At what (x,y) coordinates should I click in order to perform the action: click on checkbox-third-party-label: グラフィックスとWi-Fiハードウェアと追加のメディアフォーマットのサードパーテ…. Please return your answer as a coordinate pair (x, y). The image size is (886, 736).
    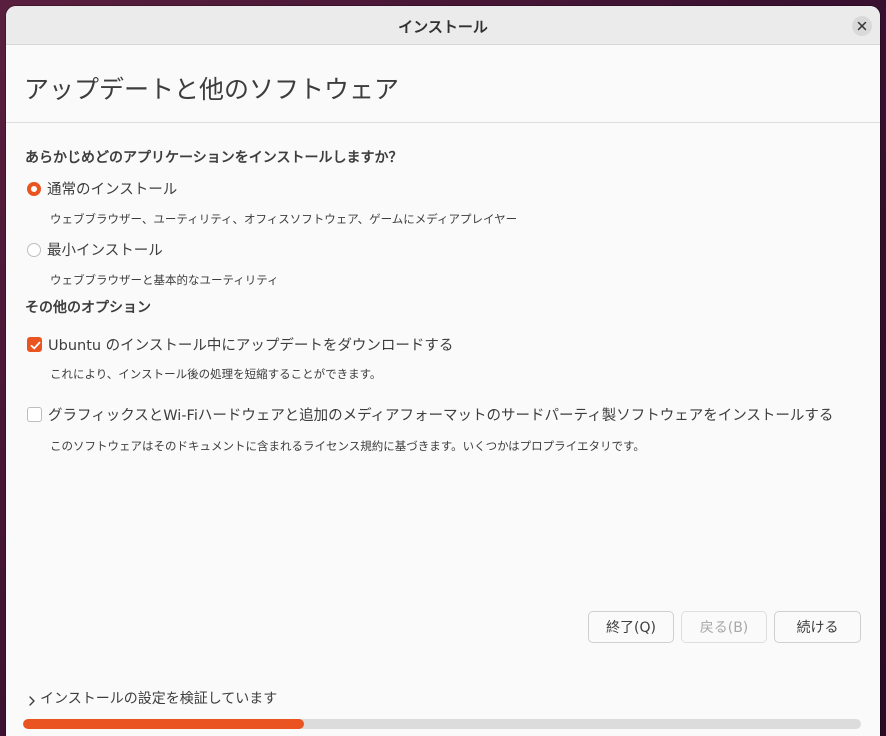
    Looking at the image, I should click on (441, 416).